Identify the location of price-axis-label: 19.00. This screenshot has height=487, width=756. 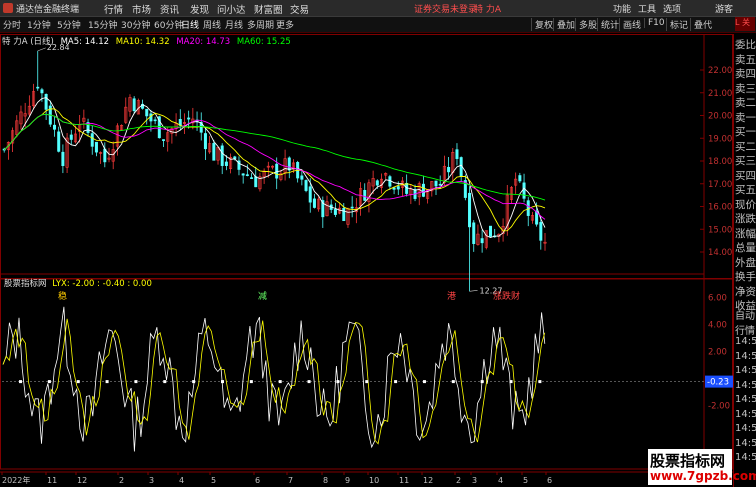
(720, 139).